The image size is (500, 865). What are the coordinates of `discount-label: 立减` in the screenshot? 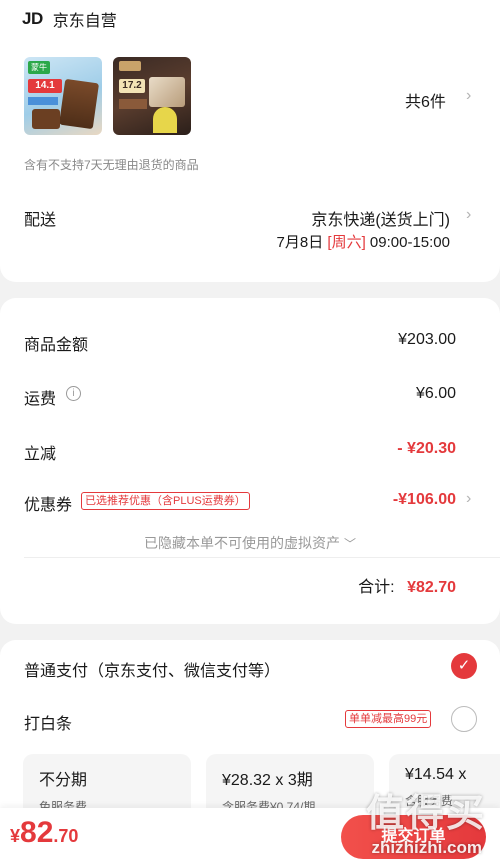 It's located at (40, 454).